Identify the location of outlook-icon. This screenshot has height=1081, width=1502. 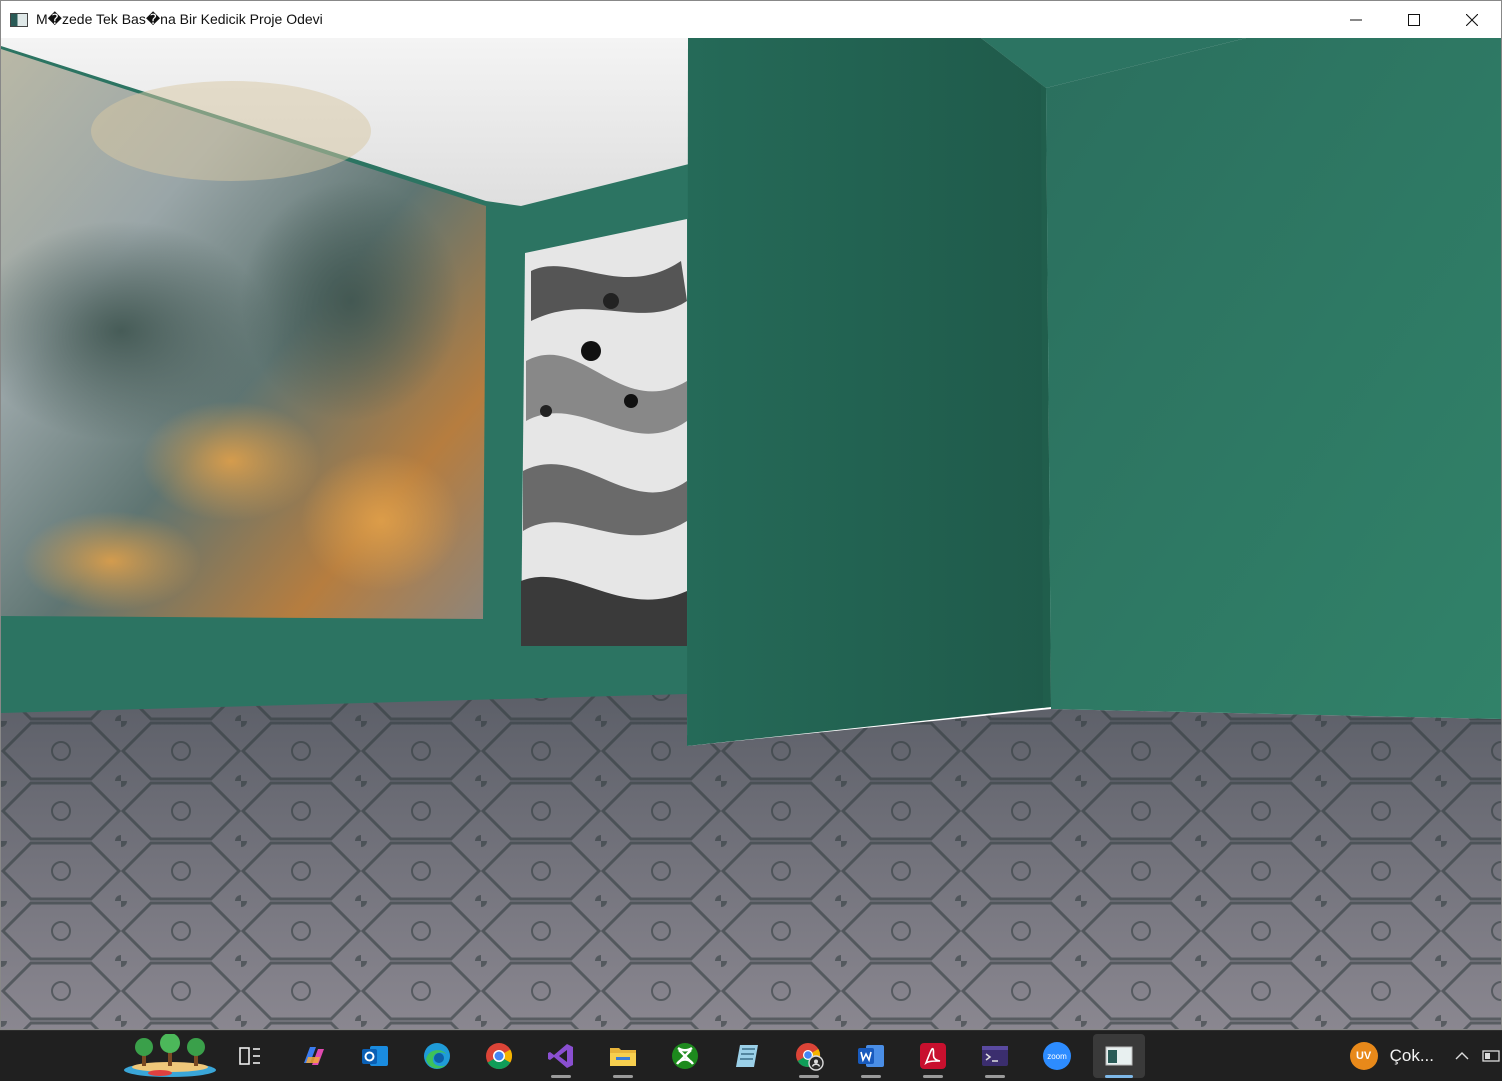
(375, 1056).